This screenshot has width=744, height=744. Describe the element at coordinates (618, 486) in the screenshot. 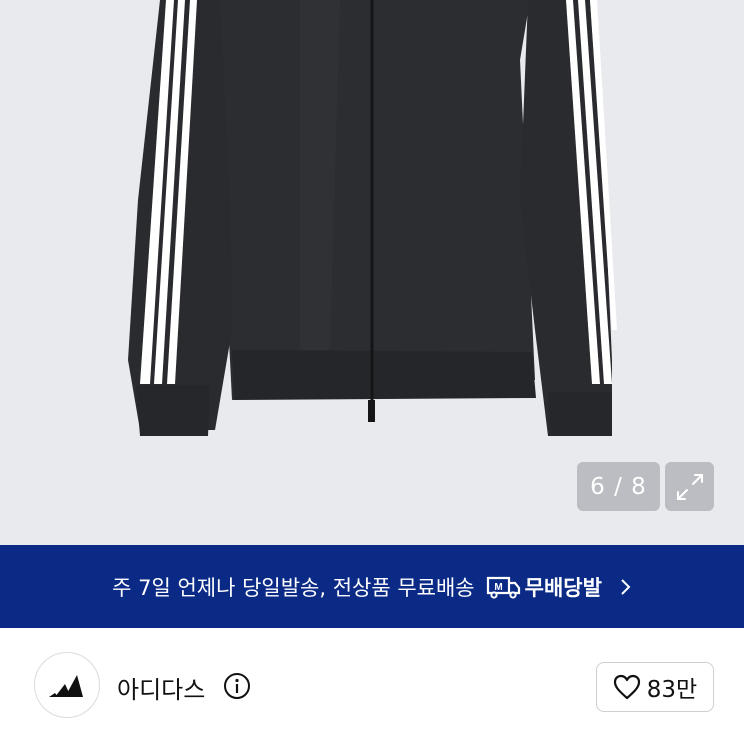

I see `image-counter: 6 / 8` at that location.